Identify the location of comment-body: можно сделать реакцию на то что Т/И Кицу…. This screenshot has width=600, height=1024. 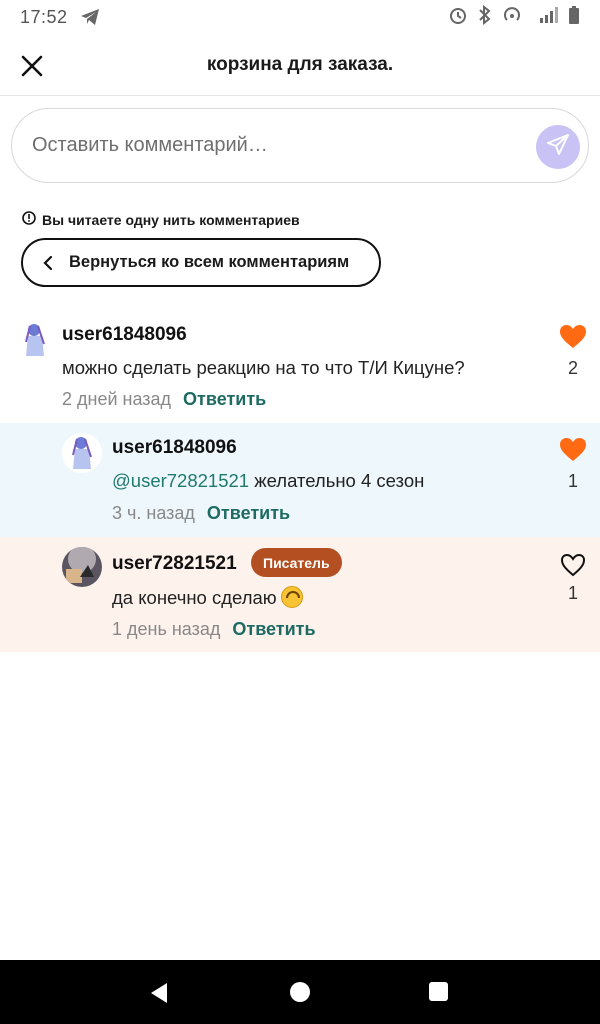
(263, 367).